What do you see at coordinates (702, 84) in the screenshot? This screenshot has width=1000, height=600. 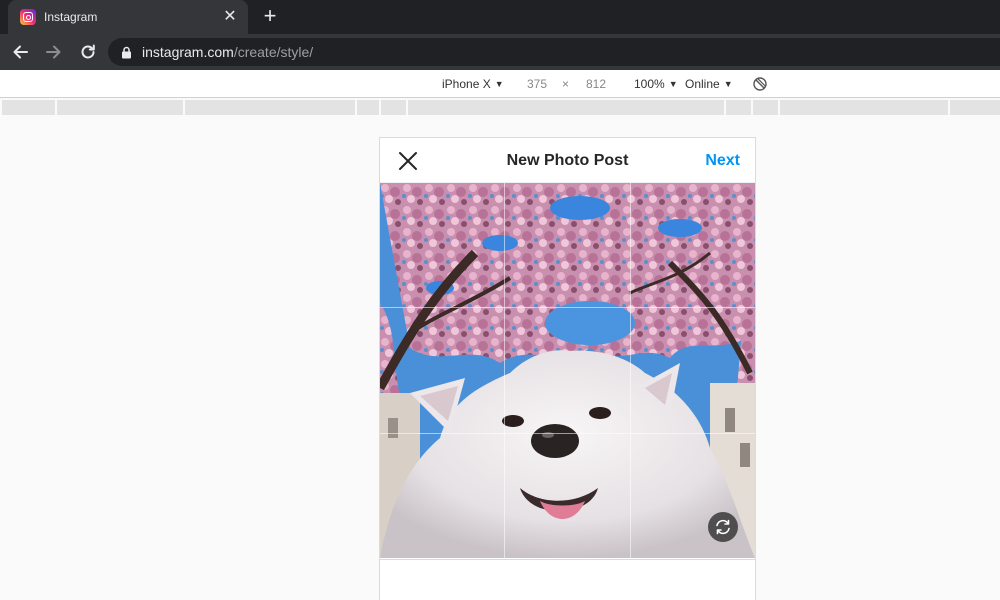 I see `network-label: Online` at bounding box center [702, 84].